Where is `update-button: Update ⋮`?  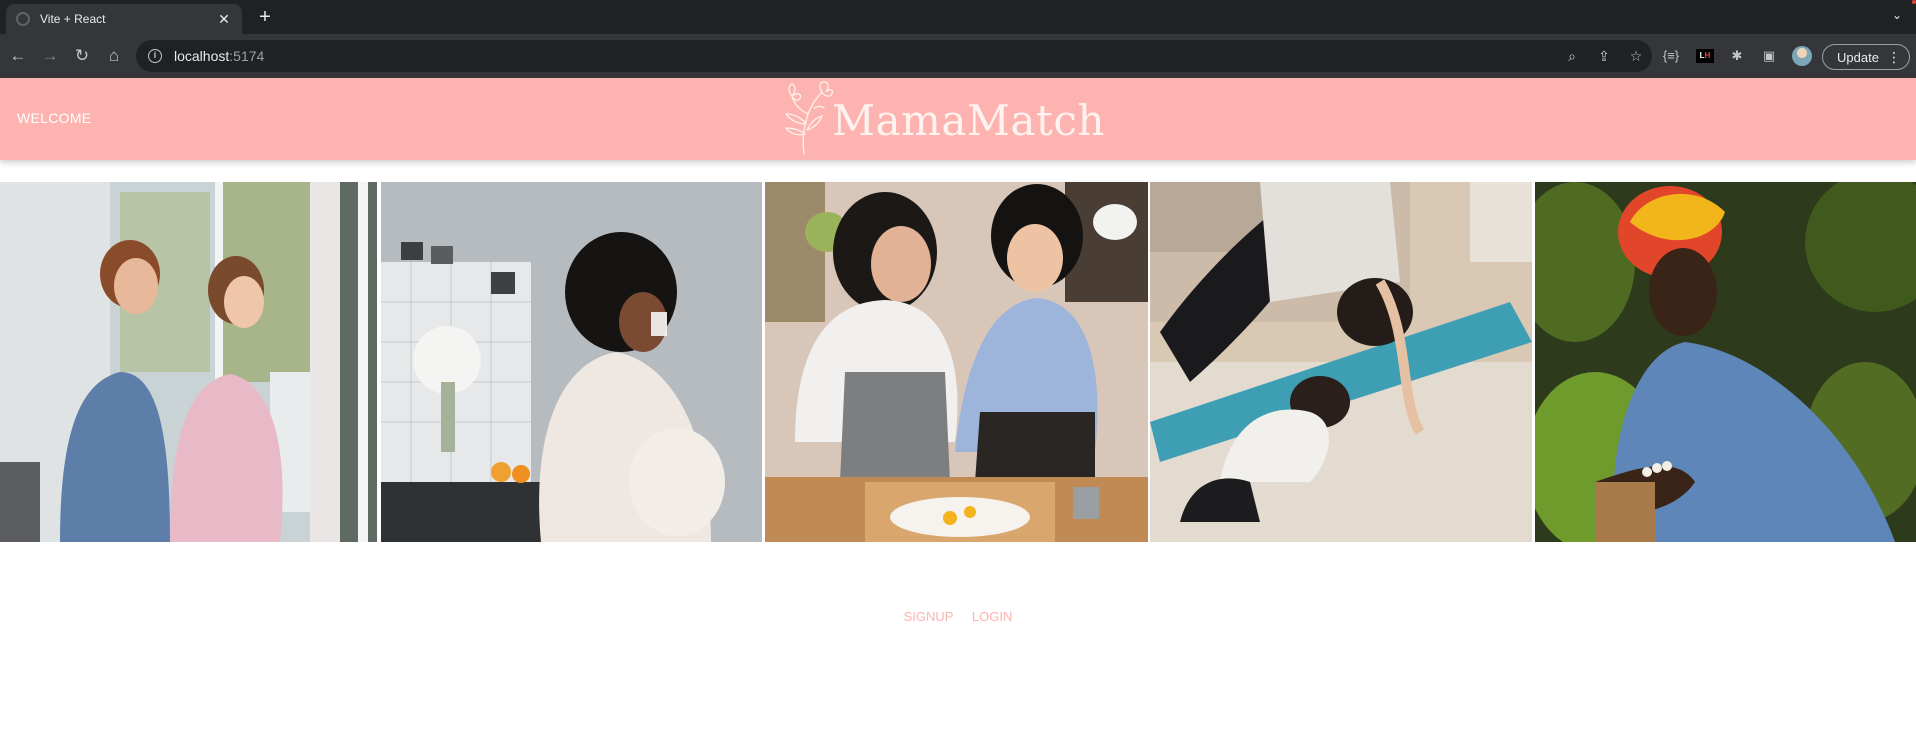
update-button: Update ⋮ is located at coordinates (1866, 57).